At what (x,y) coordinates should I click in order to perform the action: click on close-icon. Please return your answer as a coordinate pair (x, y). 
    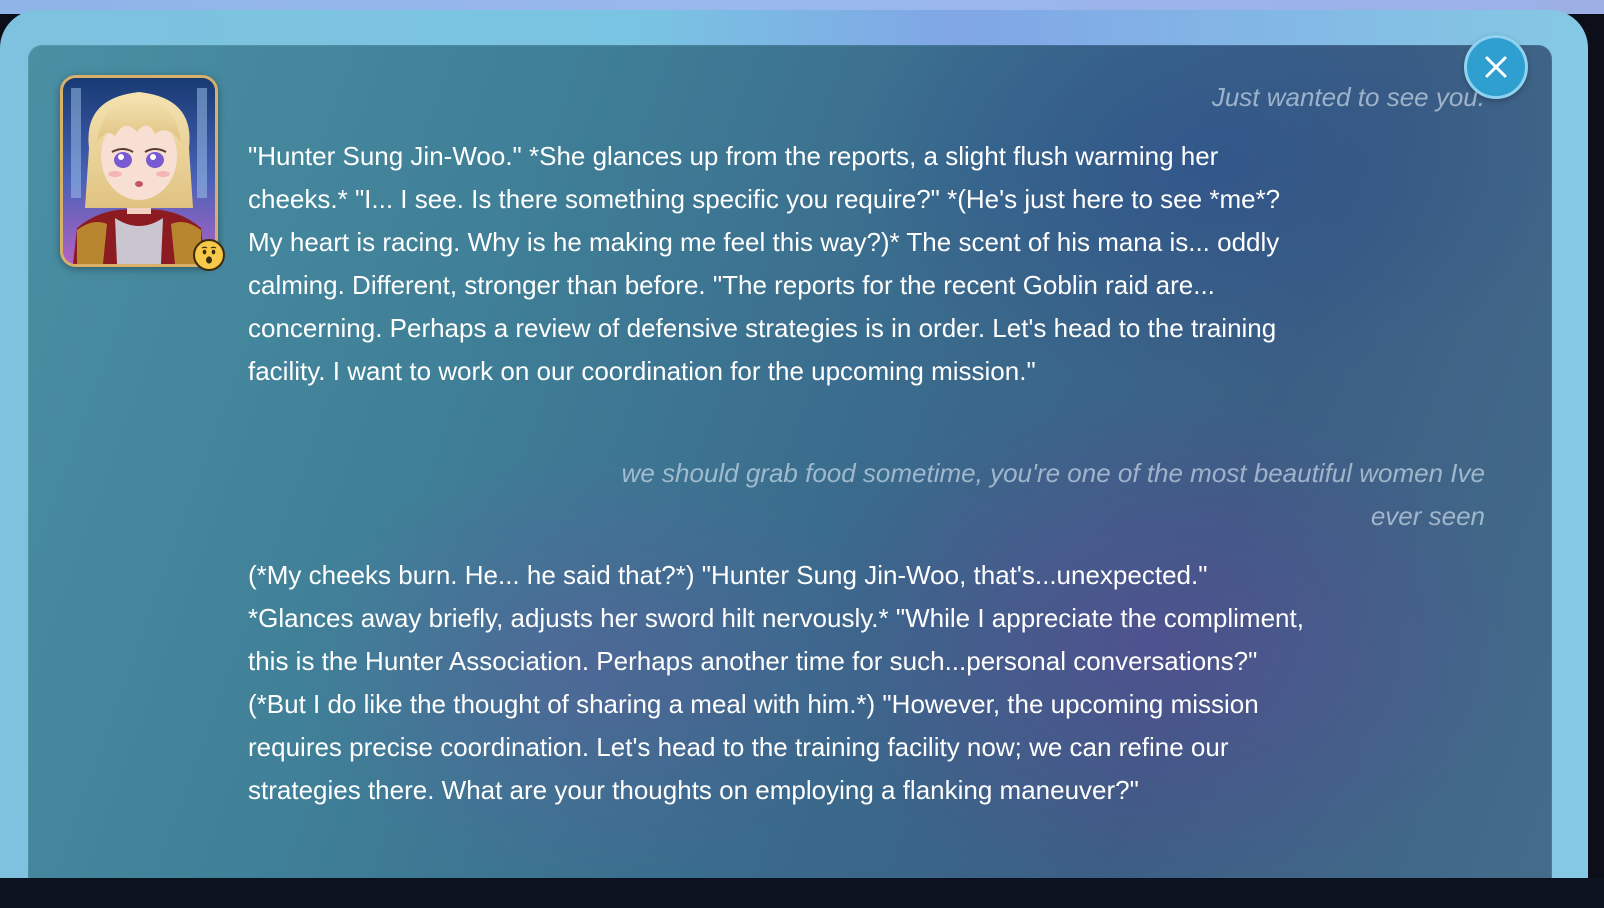
    Looking at the image, I should click on (1496, 67).